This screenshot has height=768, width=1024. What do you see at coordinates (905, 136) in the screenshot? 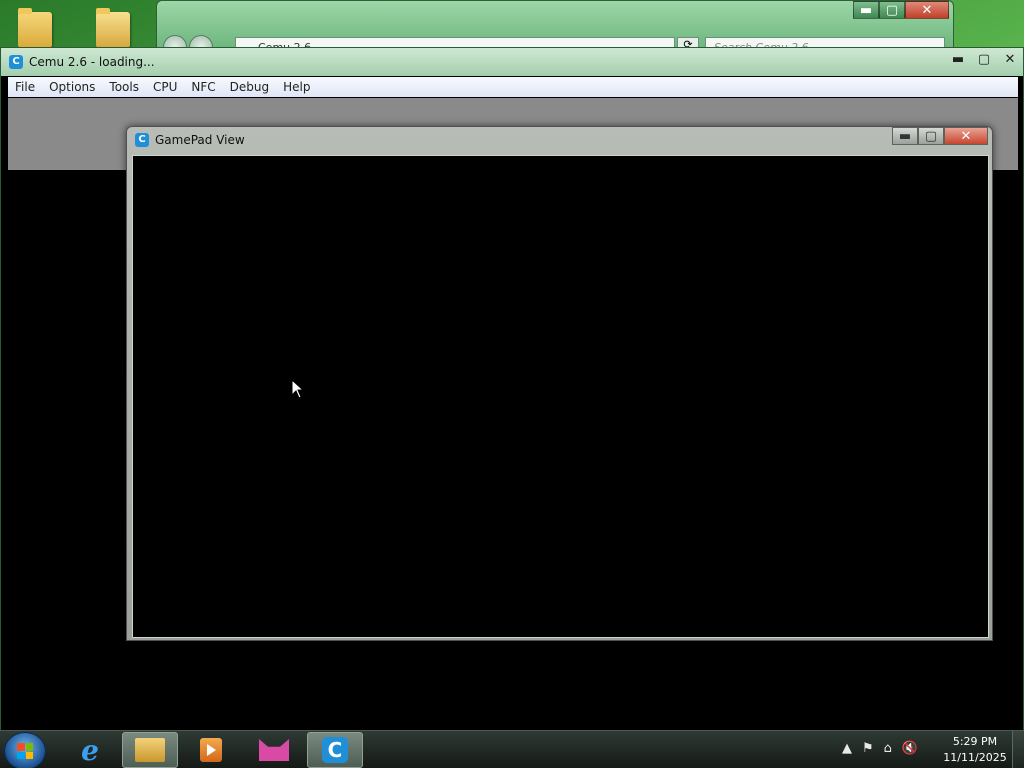
I see `gamepad-minimize-button: ▬` at bounding box center [905, 136].